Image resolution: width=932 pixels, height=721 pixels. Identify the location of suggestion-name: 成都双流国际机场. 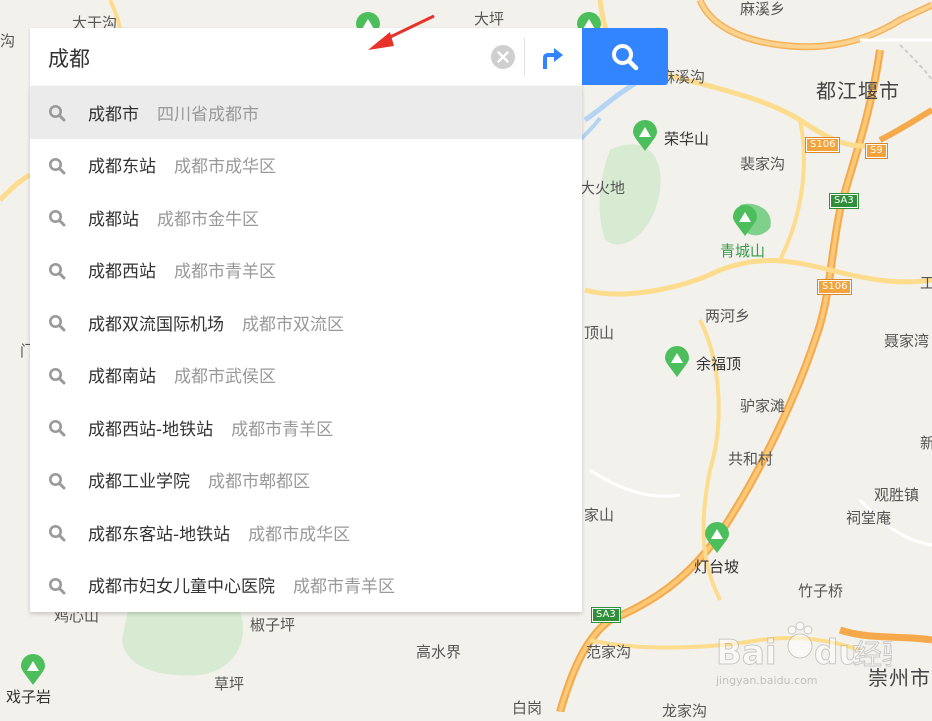
(156, 324).